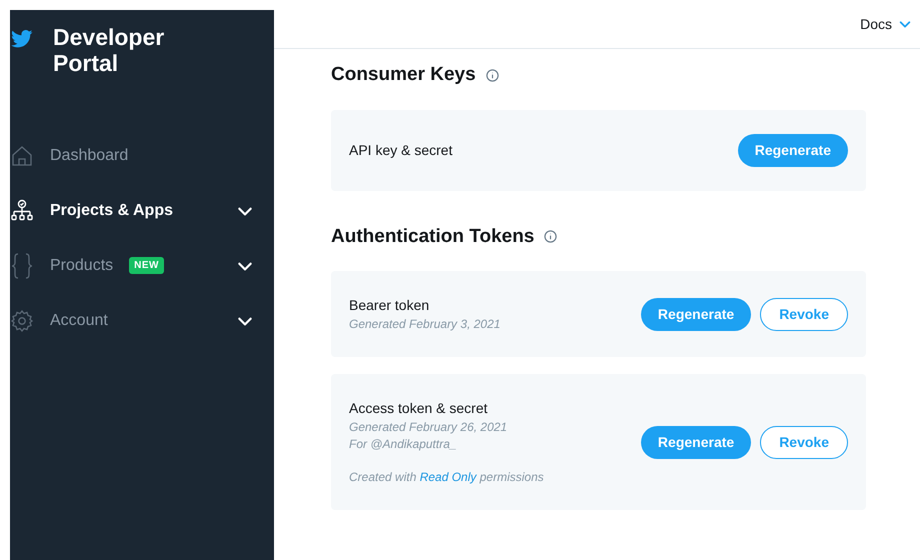 The height and width of the screenshot is (560, 920). What do you see at coordinates (886, 24) in the screenshot?
I see `docs-menu: Docs` at bounding box center [886, 24].